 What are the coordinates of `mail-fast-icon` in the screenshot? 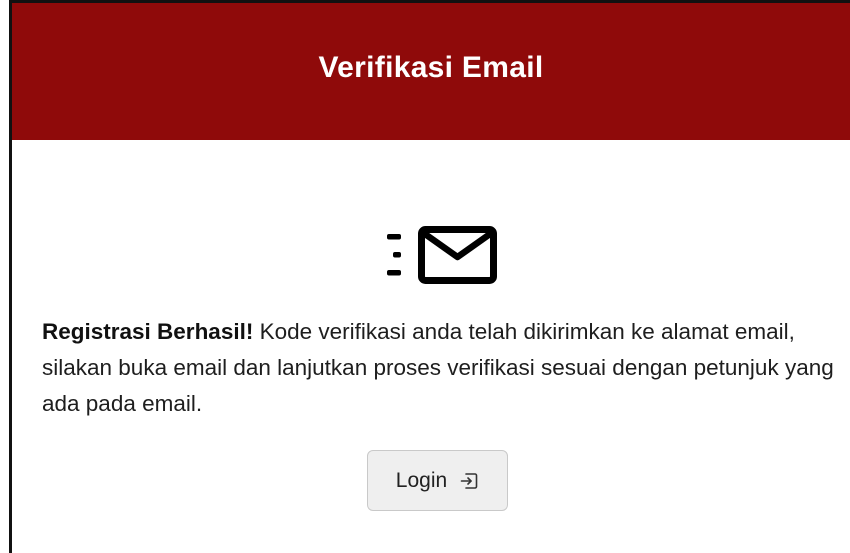 It's located at (442, 255).